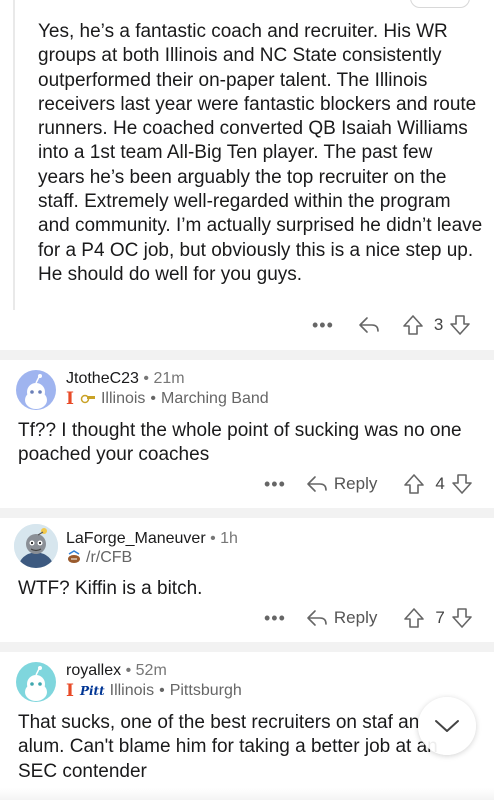 The height and width of the screenshot is (800, 494). What do you see at coordinates (169, 378) in the screenshot?
I see `timestamp: 21m` at bounding box center [169, 378].